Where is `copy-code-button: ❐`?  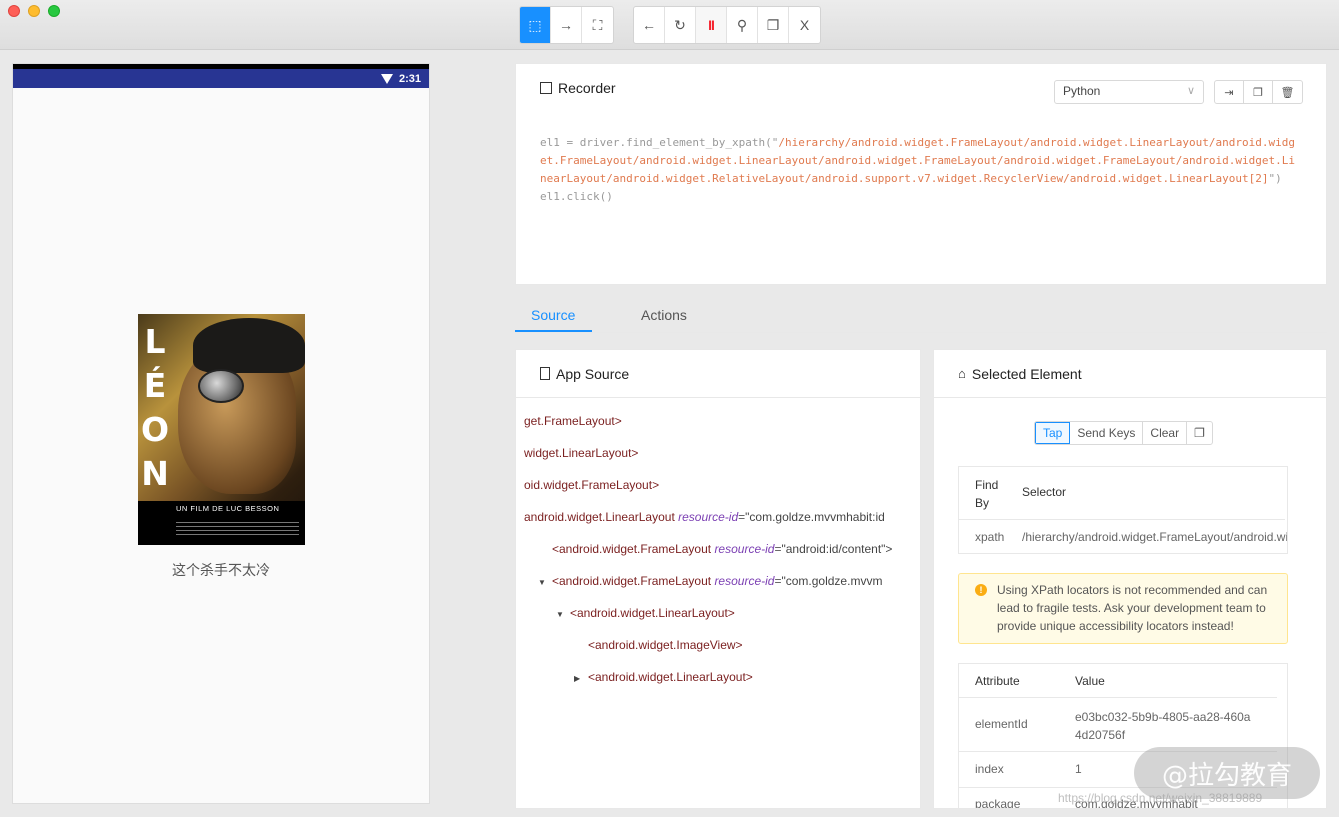
copy-code-button: ❐ is located at coordinates (1258, 92).